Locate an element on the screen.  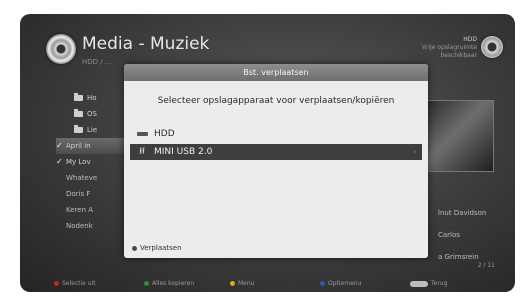
artist-name: Carlos is located at coordinates (449, 235).